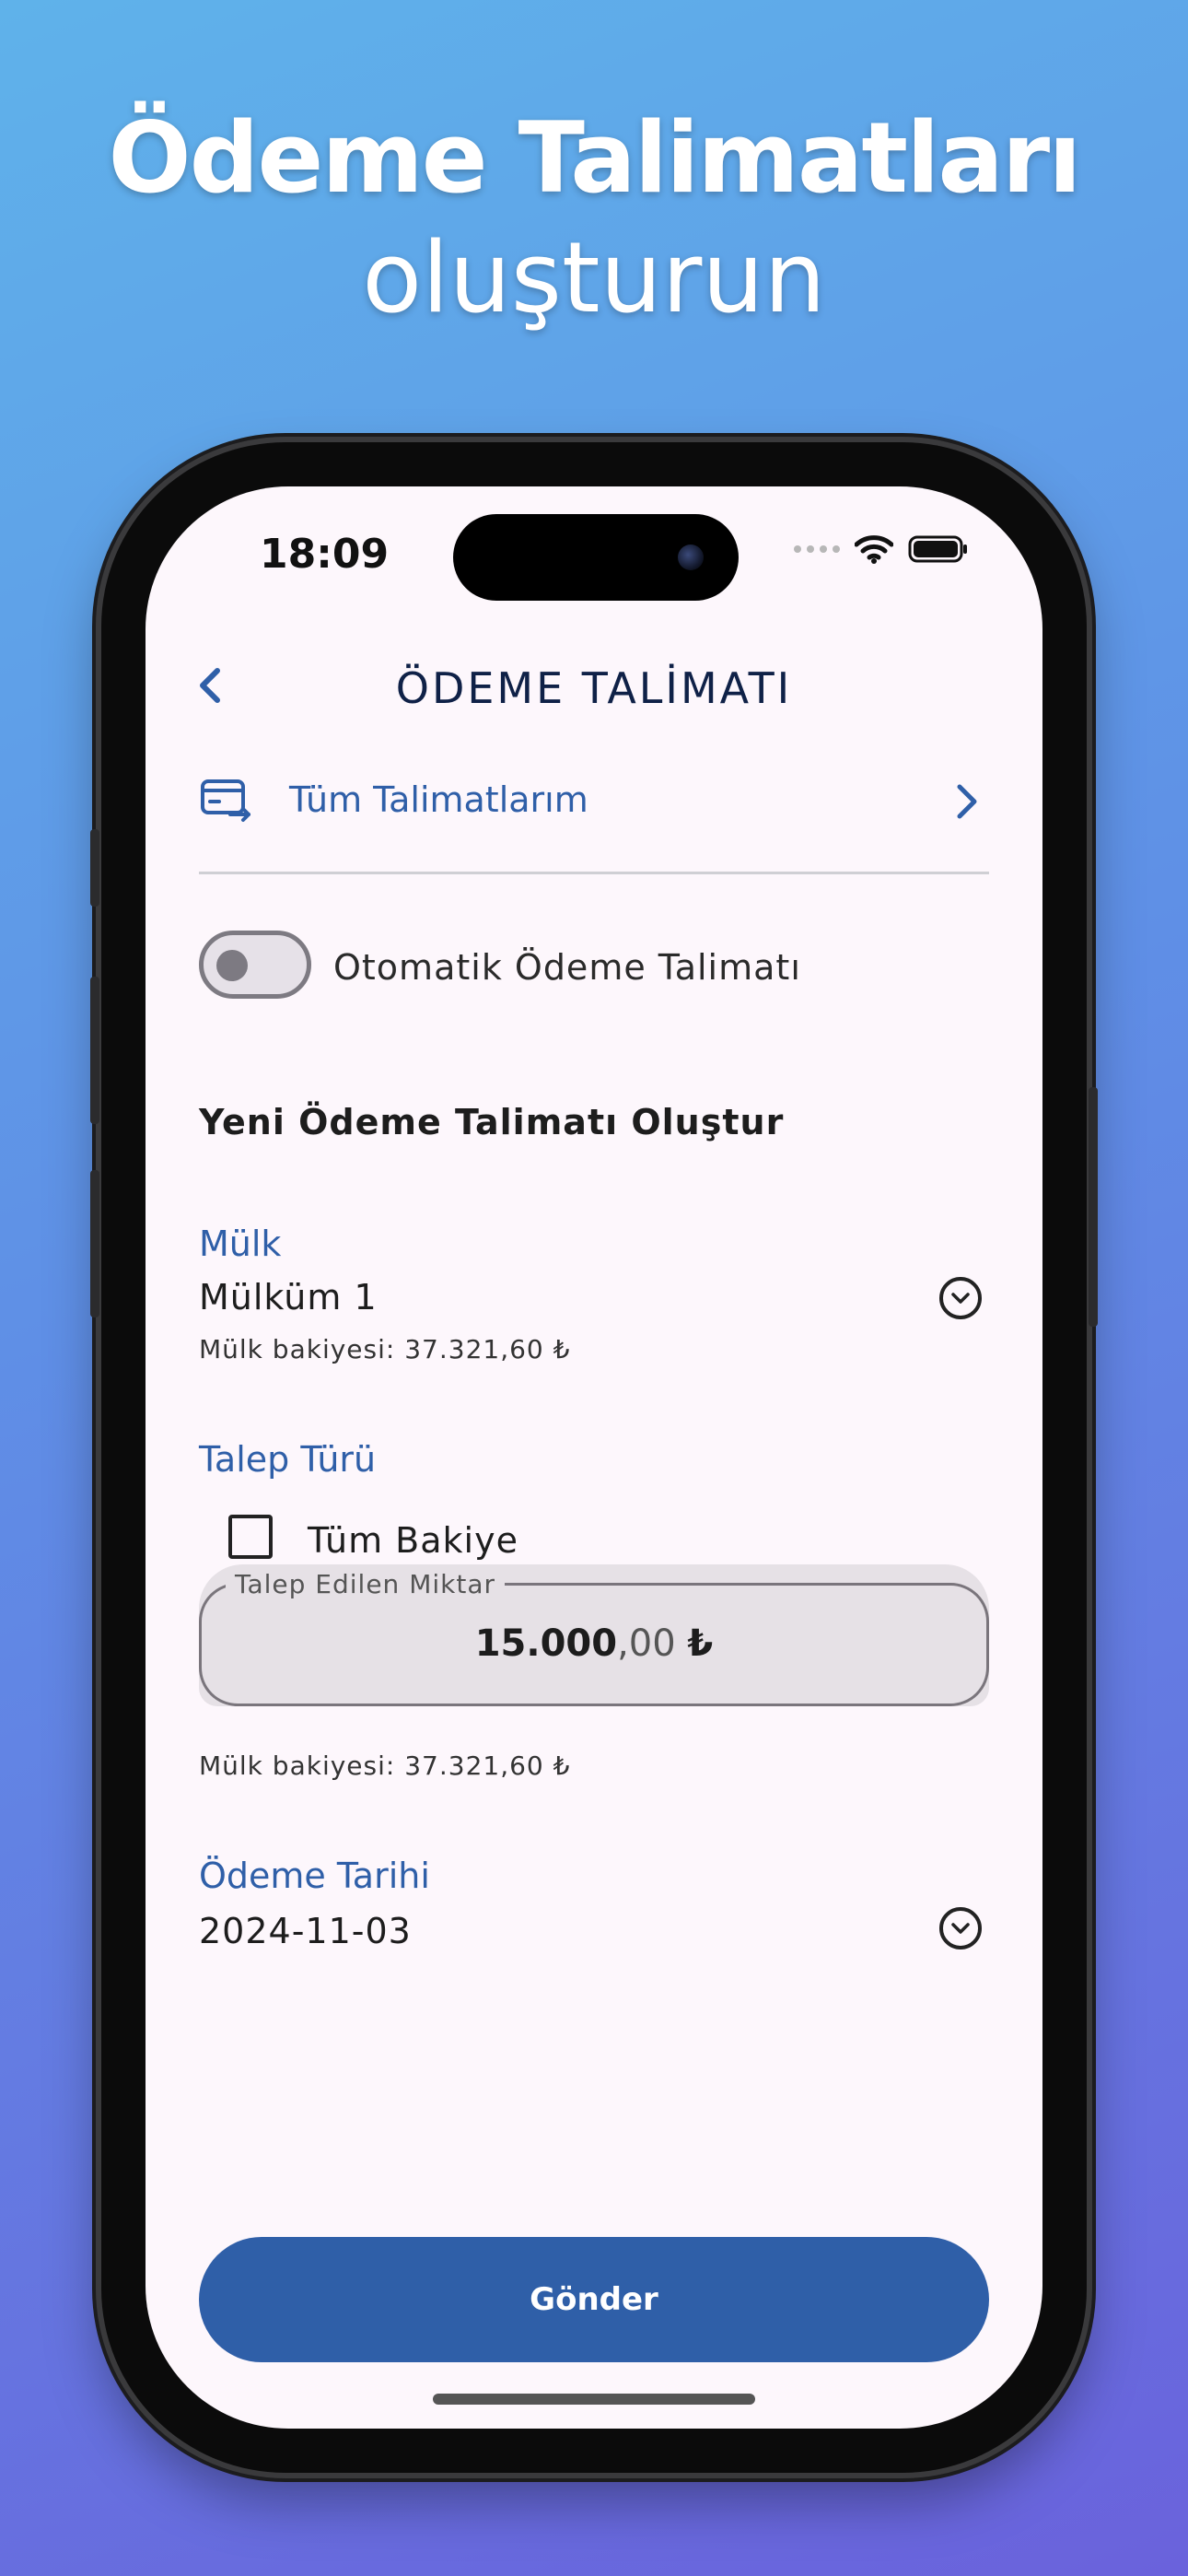  Describe the element at coordinates (594, 277) in the screenshot. I see `promo-title-line2: oluşturun` at that location.